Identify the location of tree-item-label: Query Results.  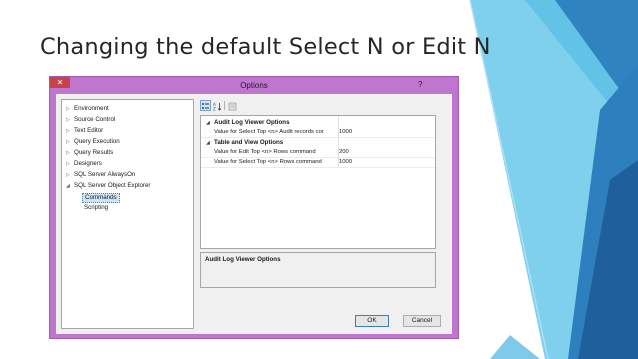
(94, 152).